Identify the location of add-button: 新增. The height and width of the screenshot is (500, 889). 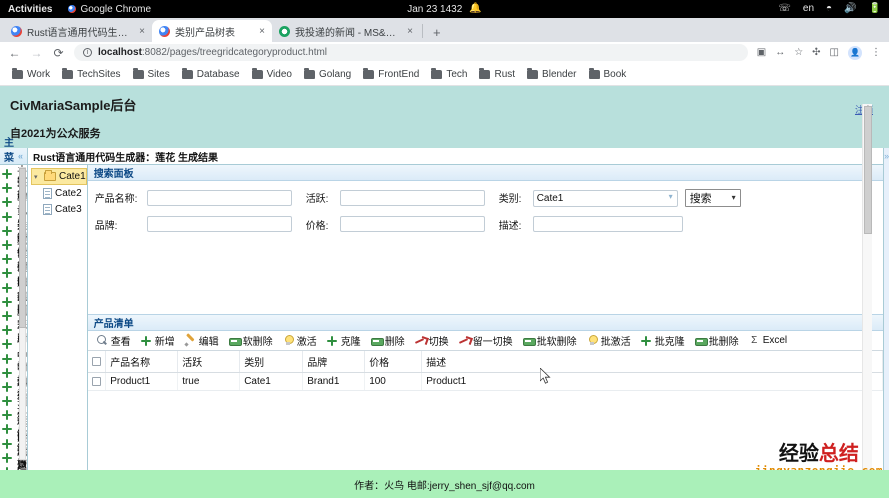
(158, 340).